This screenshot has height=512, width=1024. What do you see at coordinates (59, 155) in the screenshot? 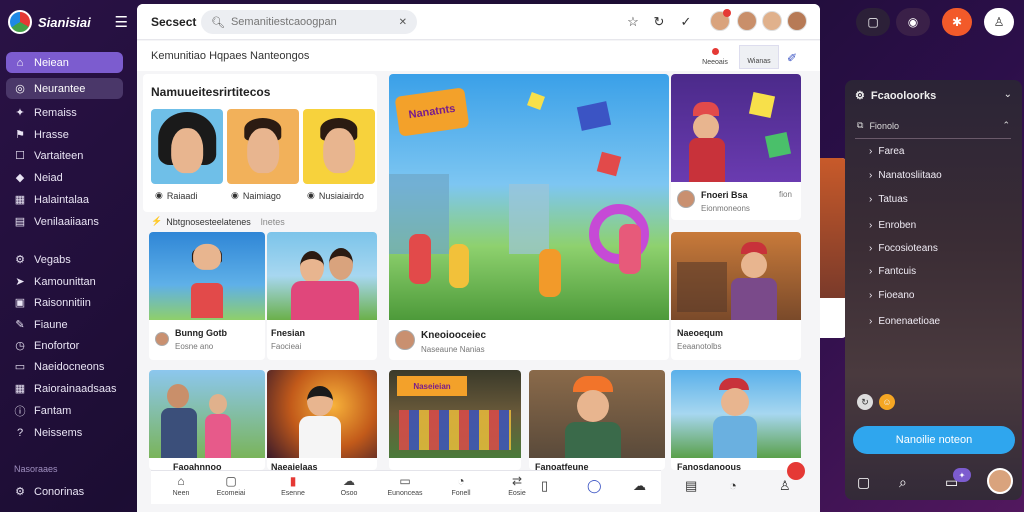
I see `sidebar-item-label: Vartaiteen` at bounding box center [59, 155].